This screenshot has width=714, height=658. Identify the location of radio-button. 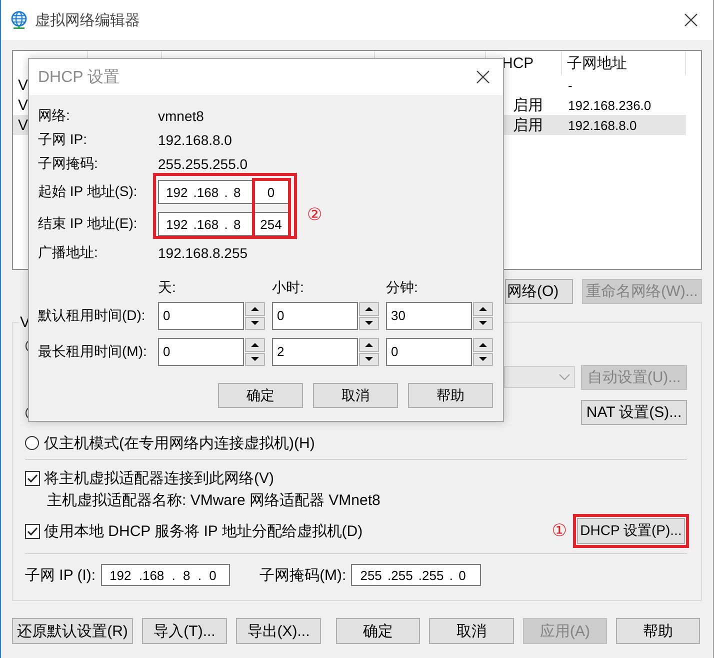
(32, 443).